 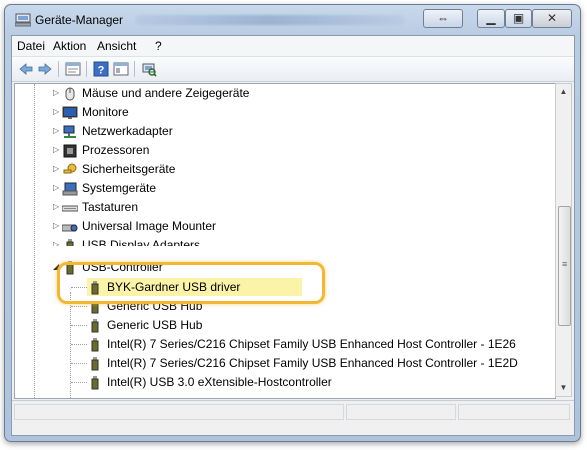 What do you see at coordinates (70, 208) in the screenshot?
I see `keyboard-icon` at bounding box center [70, 208].